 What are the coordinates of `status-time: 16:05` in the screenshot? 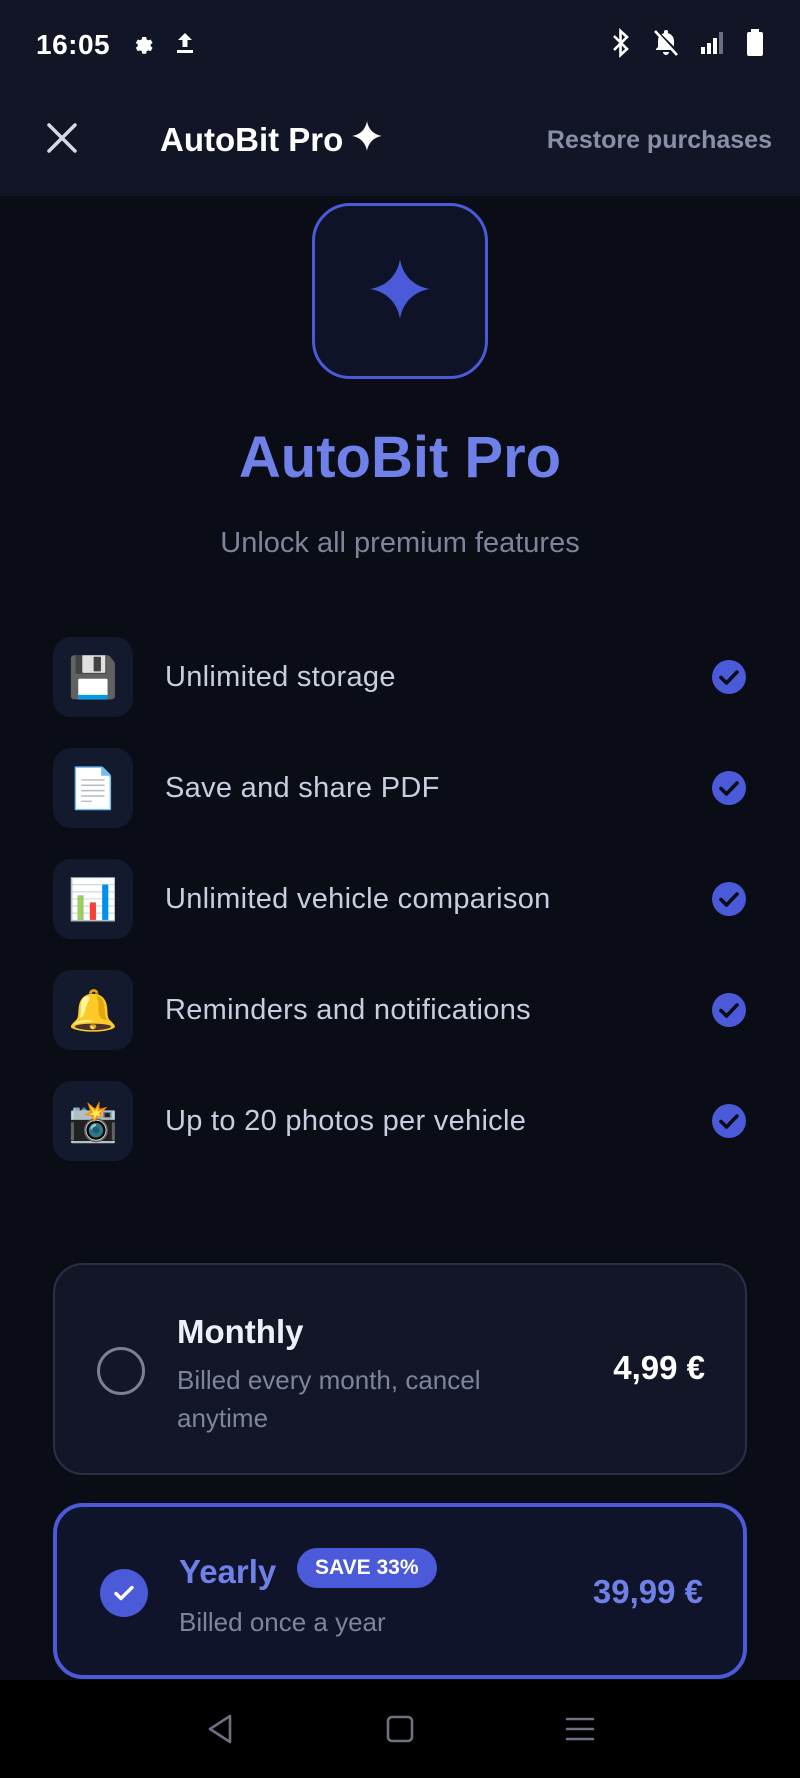 It's located at (73, 44).